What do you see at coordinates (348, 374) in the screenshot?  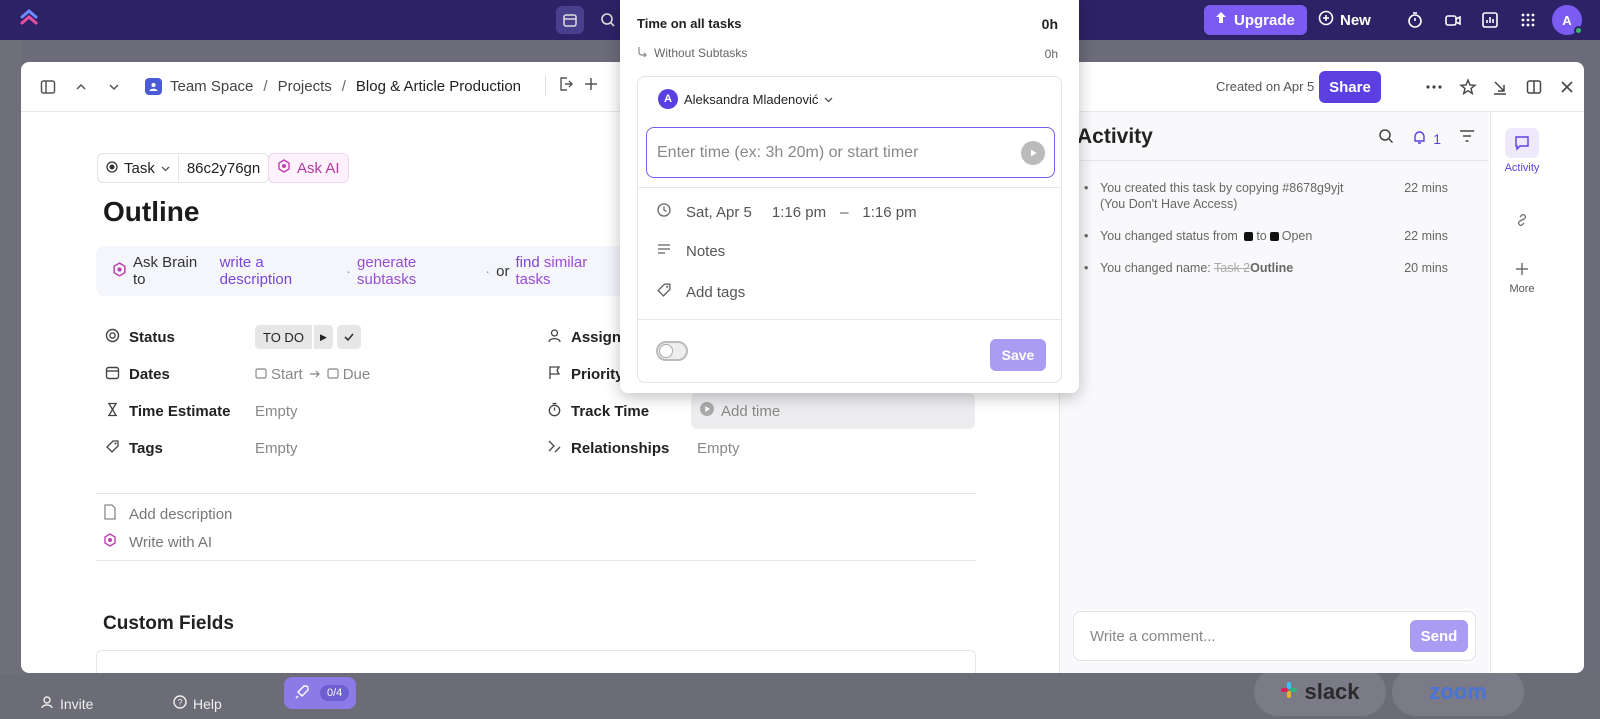 I see `due-date-button: Due` at bounding box center [348, 374].